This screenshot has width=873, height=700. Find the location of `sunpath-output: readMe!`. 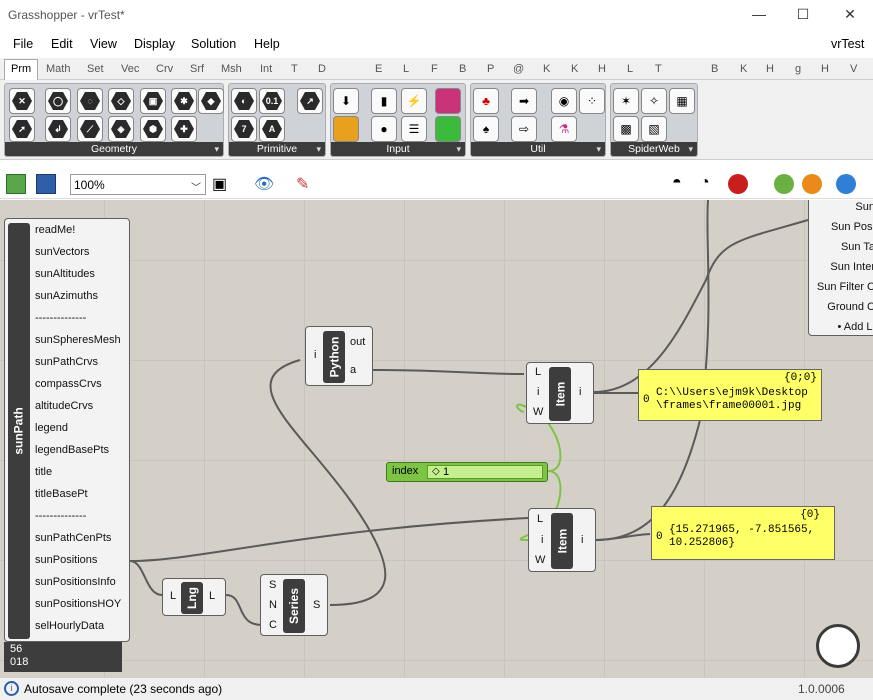

sunpath-output: readMe! is located at coordinates (55, 230).